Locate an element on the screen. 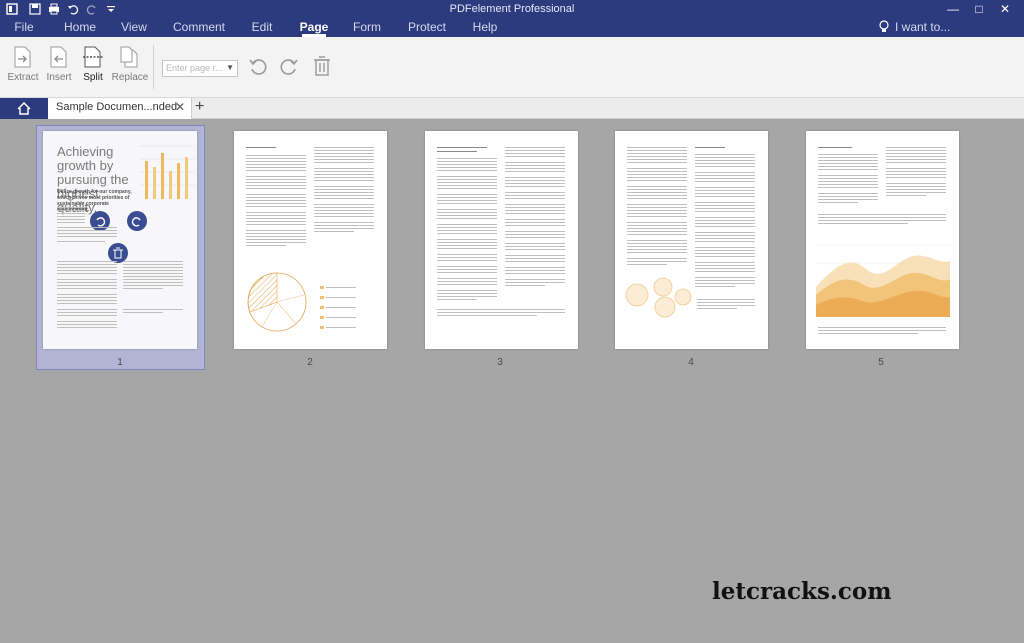 This screenshot has height=643, width=1024. insert-icon is located at coordinates (58, 57).